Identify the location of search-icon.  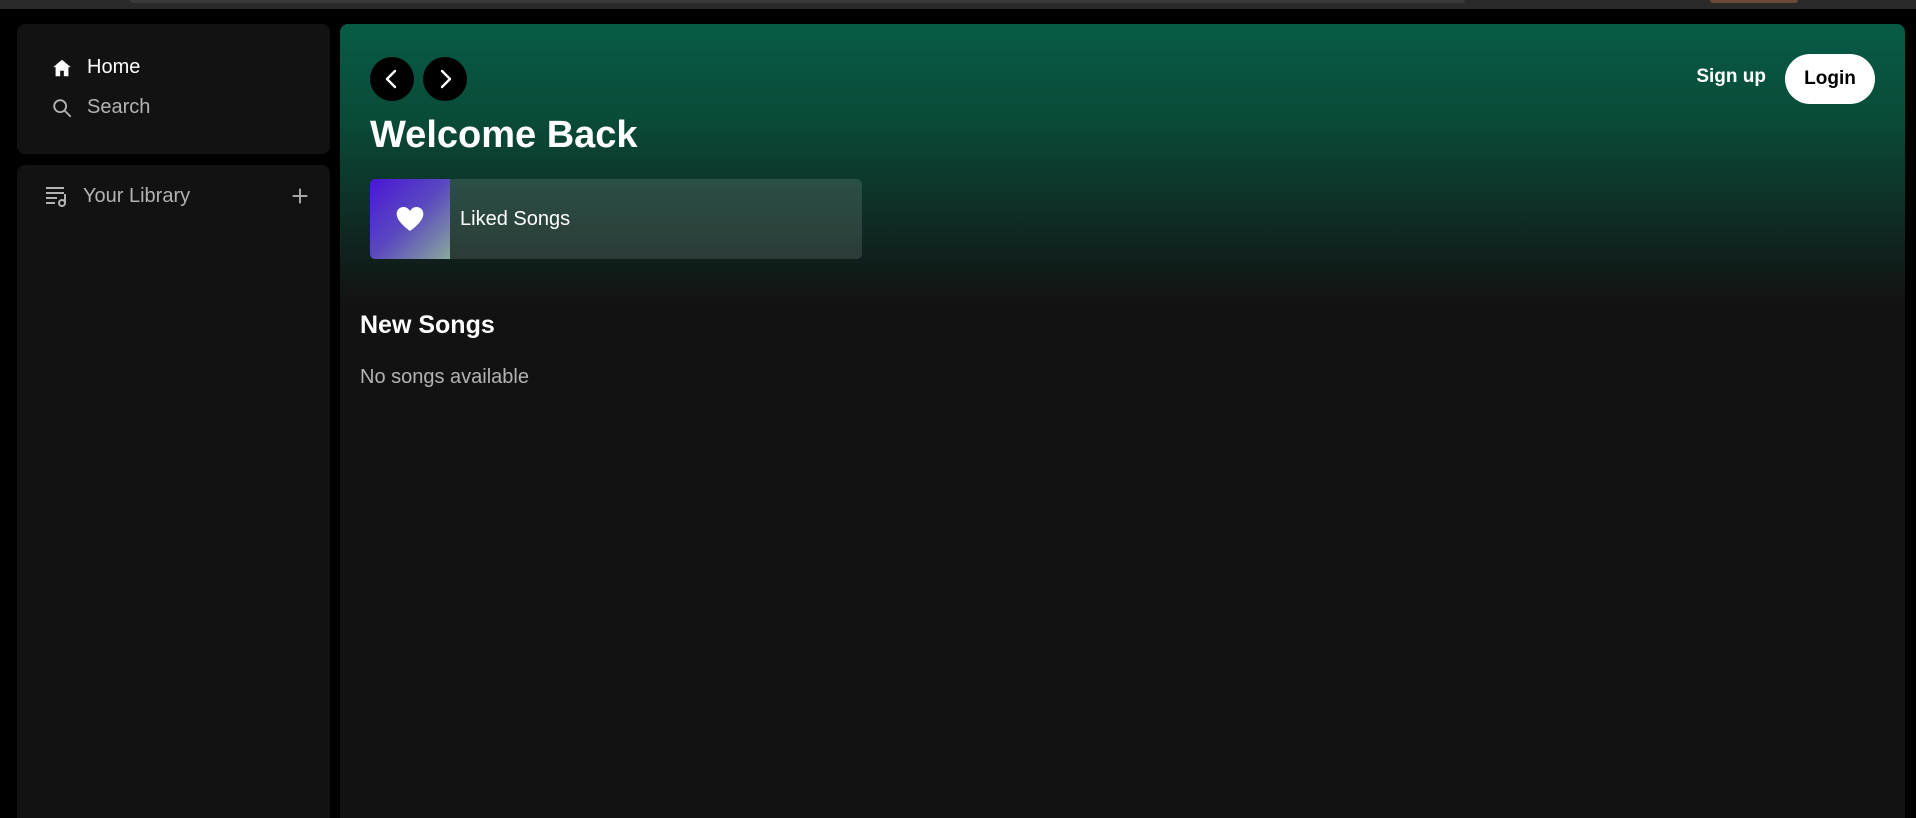
(62, 107).